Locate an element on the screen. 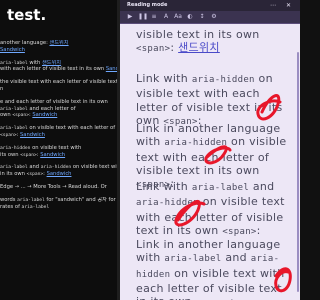 The image size is (320, 300). list-item: aria-label and each letter of is located at coordinates (58, 109).